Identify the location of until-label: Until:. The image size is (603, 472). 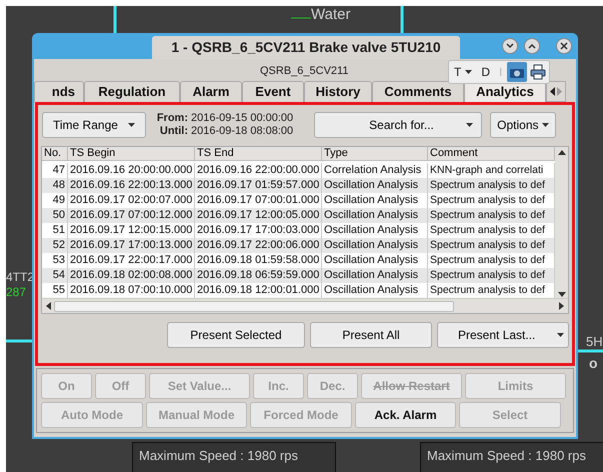
(173, 131).